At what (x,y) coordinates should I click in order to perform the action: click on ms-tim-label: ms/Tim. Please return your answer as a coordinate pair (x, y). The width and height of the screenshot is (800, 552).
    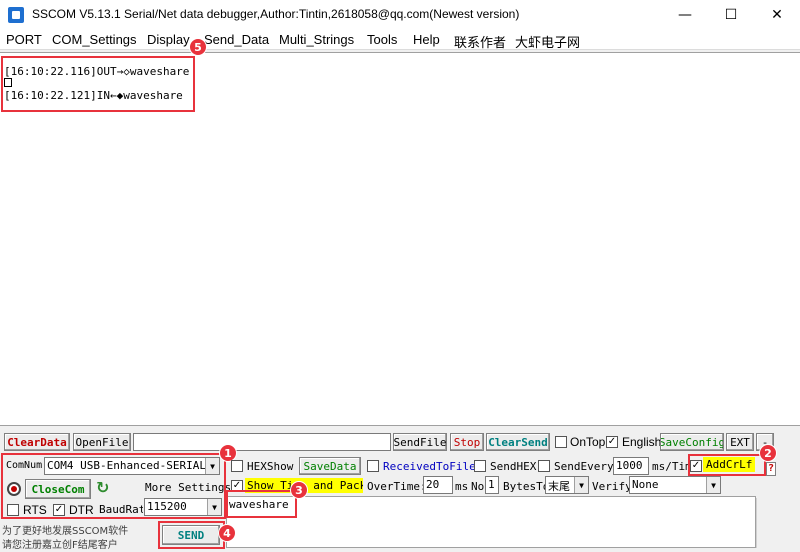
    Looking at the image, I should click on (671, 466).